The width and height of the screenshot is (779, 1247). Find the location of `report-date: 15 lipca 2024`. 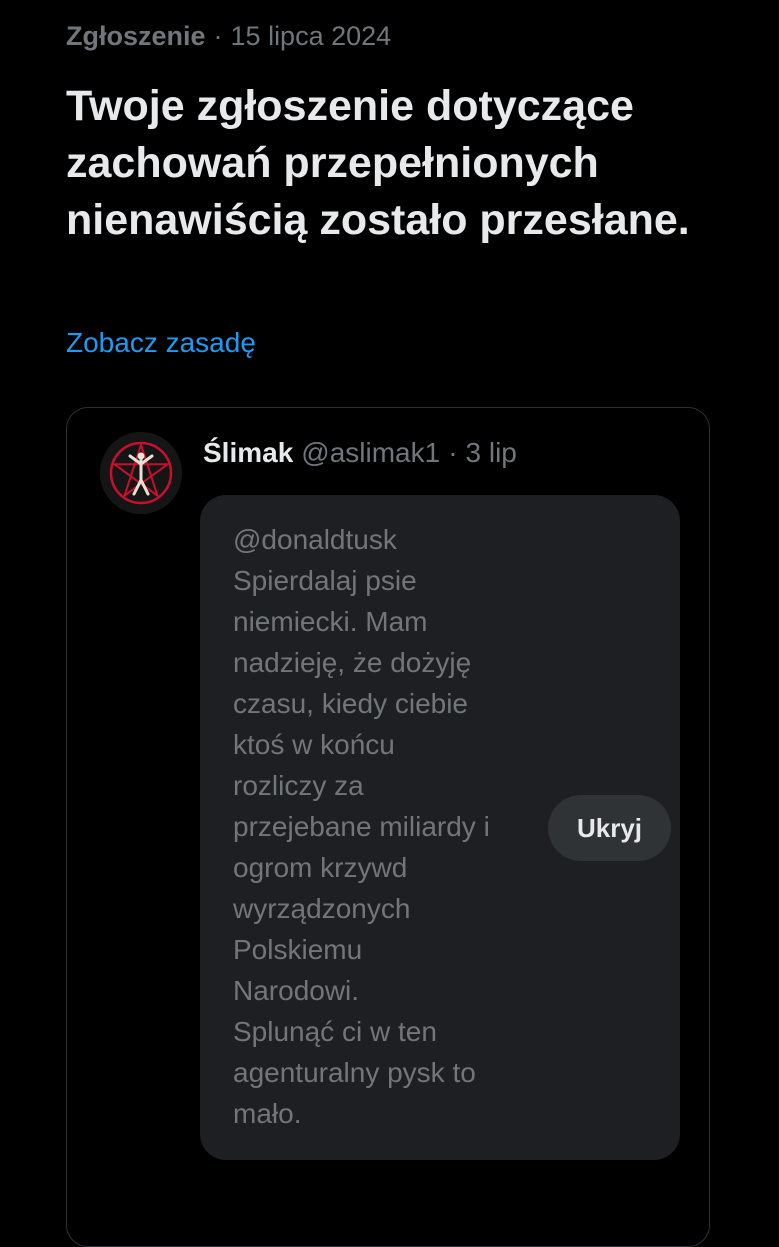

report-date: 15 lipca 2024 is located at coordinates (311, 36).